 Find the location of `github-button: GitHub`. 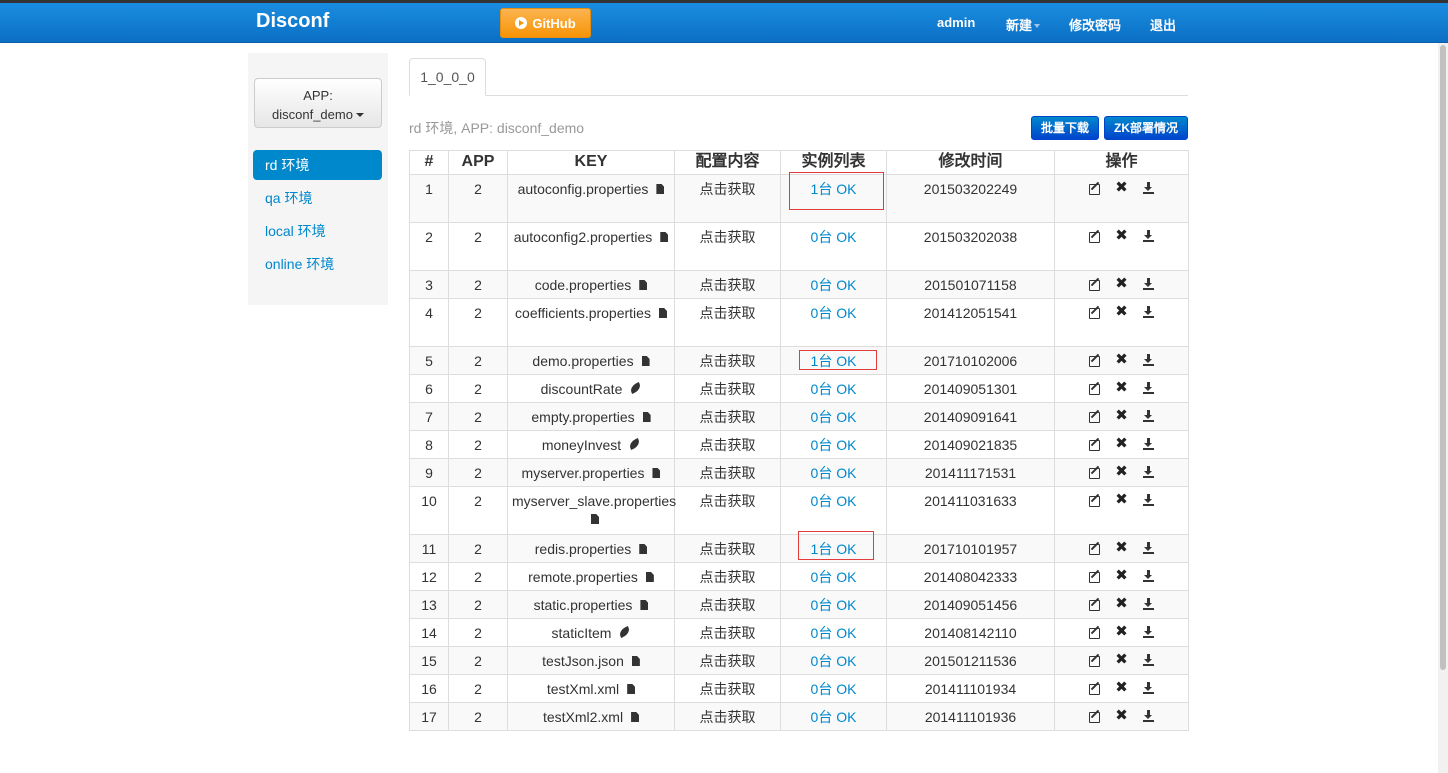

github-button: GitHub is located at coordinates (545, 23).